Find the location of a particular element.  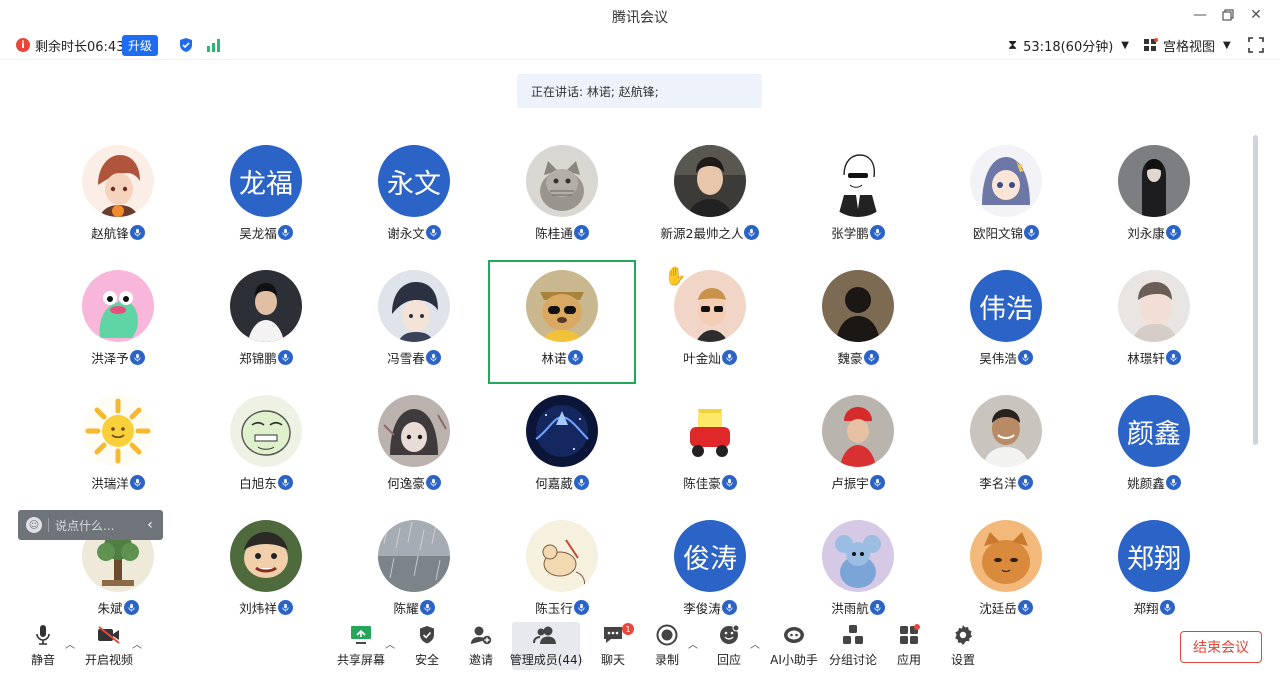

chat-button: 1 聊天 is located at coordinates (616, 646).